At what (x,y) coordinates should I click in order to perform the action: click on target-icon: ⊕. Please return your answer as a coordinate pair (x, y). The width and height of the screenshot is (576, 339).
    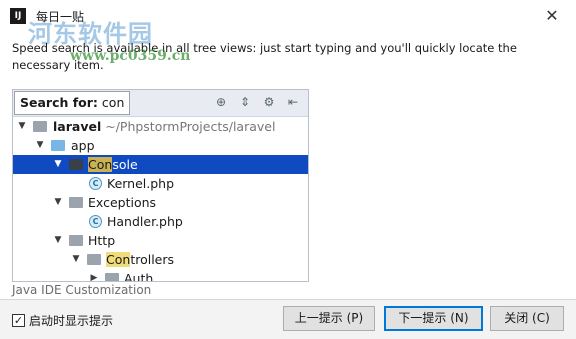
    Looking at the image, I should click on (221, 102).